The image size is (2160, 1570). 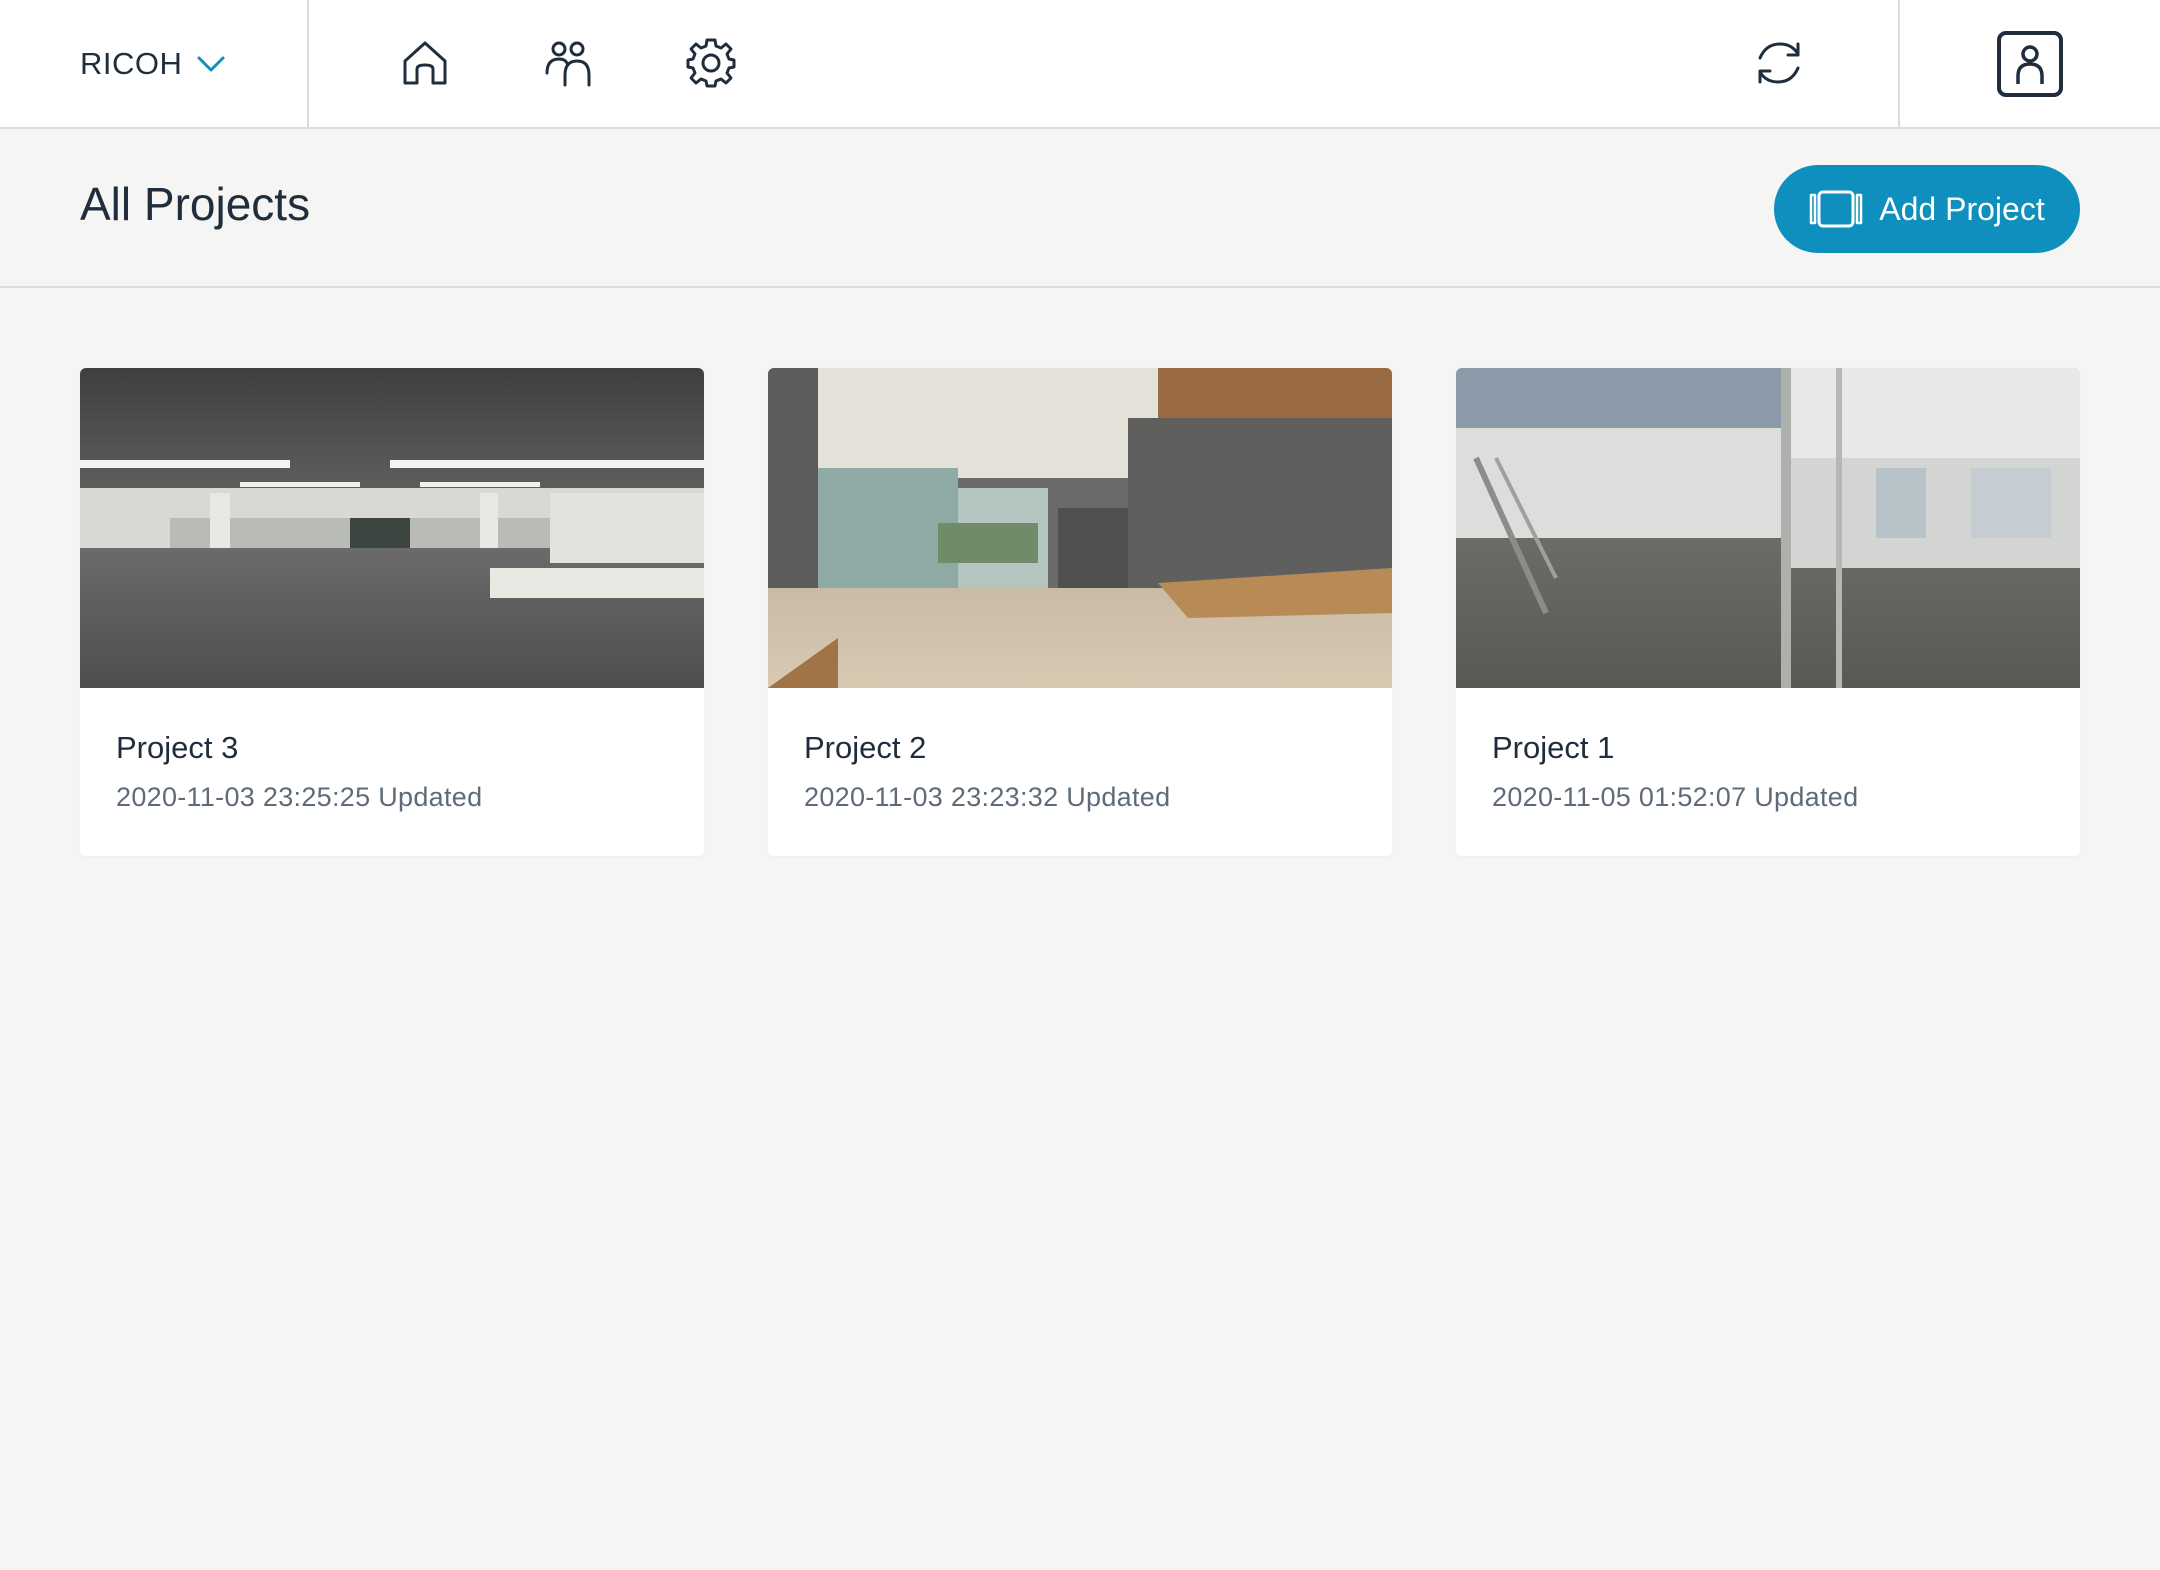 I want to click on chevron-down-icon, so click(x=213, y=64).